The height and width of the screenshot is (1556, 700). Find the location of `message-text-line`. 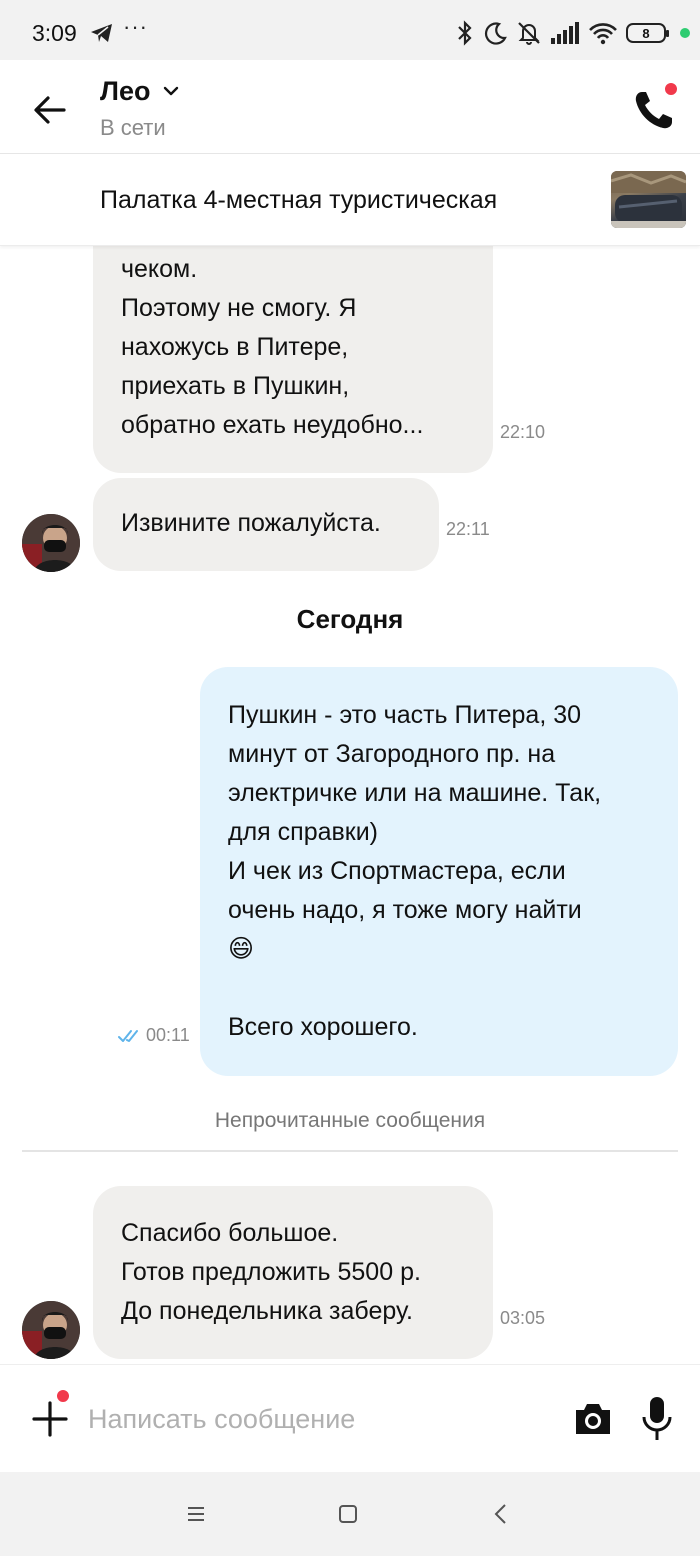

message-text-line is located at coordinates (439, 988).